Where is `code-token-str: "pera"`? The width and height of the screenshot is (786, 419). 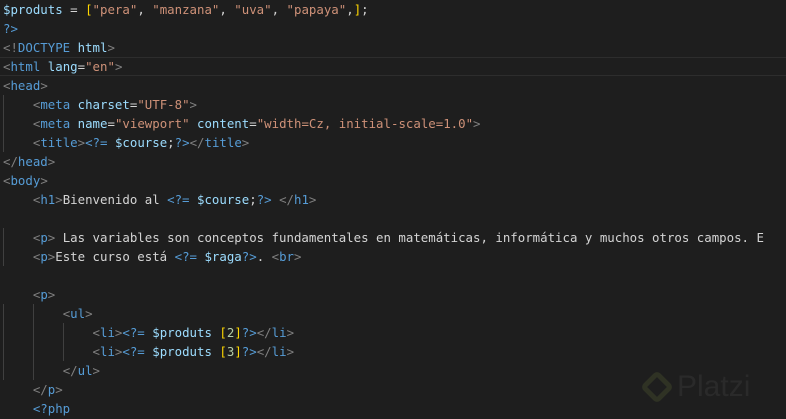
code-token-str: "pera" is located at coordinates (115, 9).